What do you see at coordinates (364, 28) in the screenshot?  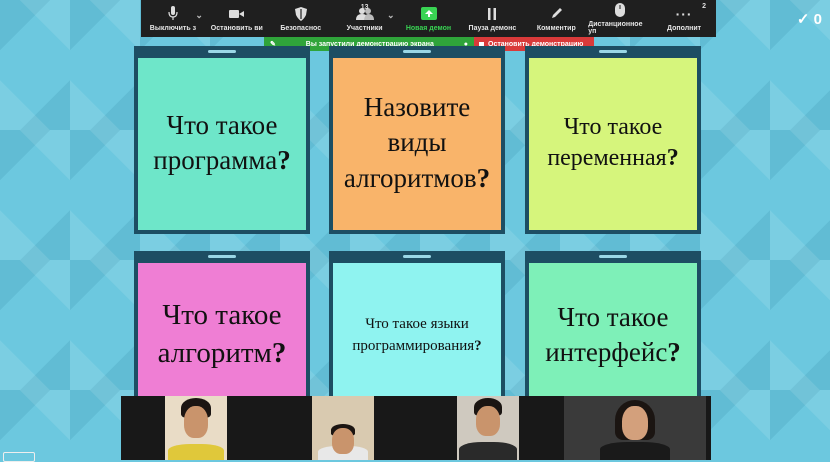 I see `participants-label: Участники` at bounding box center [364, 28].